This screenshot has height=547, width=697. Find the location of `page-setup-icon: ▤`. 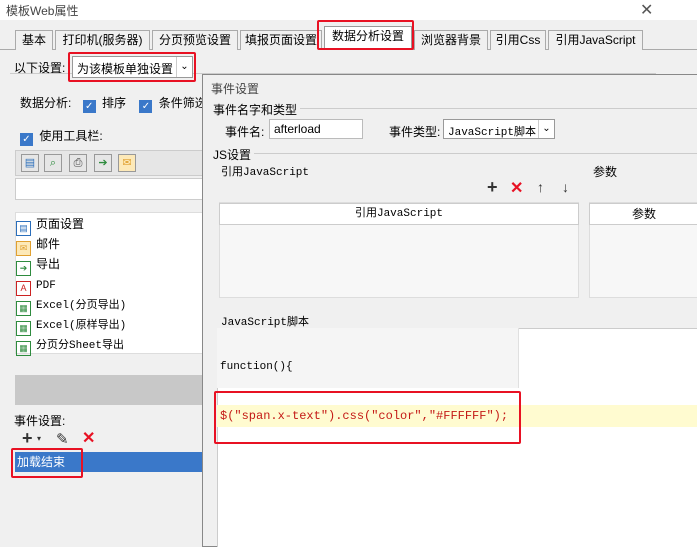

page-setup-icon: ▤ is located at coordinates (30, 163).